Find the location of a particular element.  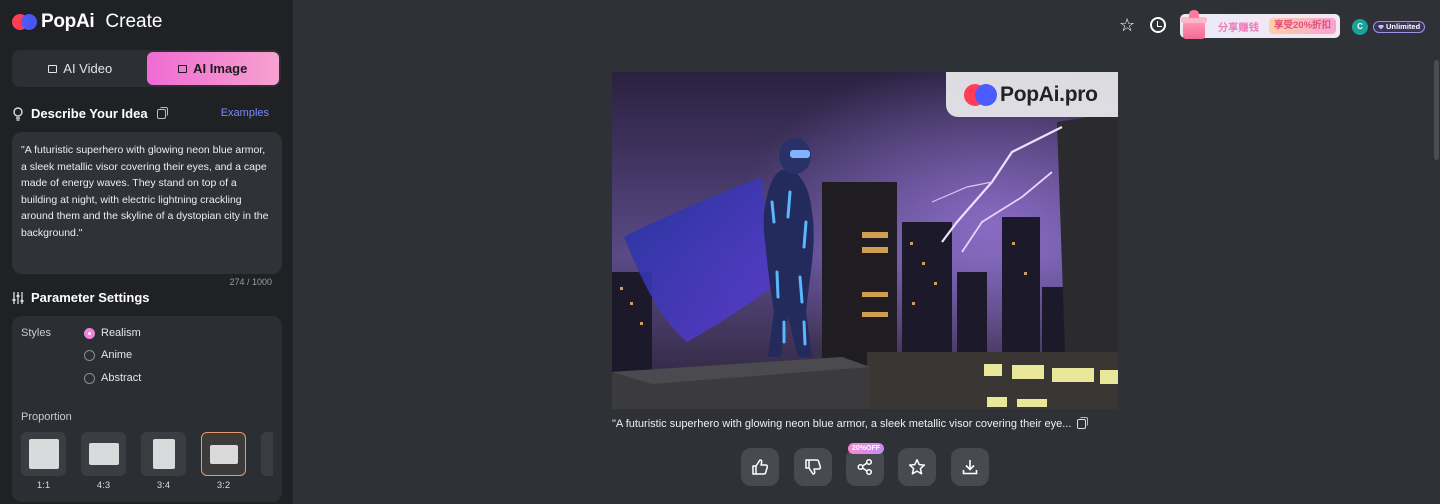

popai-logo-icon is located at coordinates (25, 22).